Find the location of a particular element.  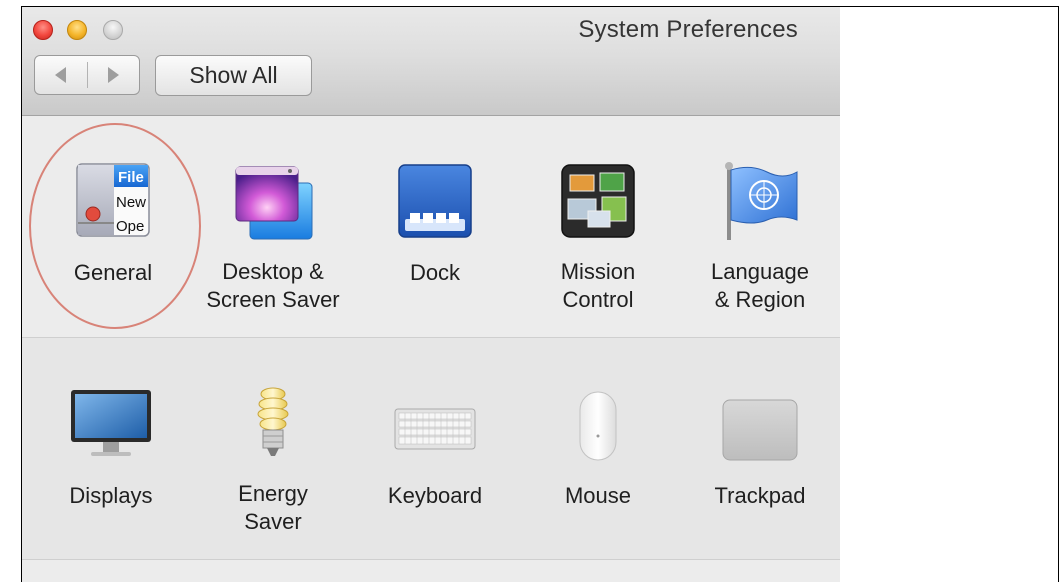

back-forward-control is located at coordinates (87, 75).